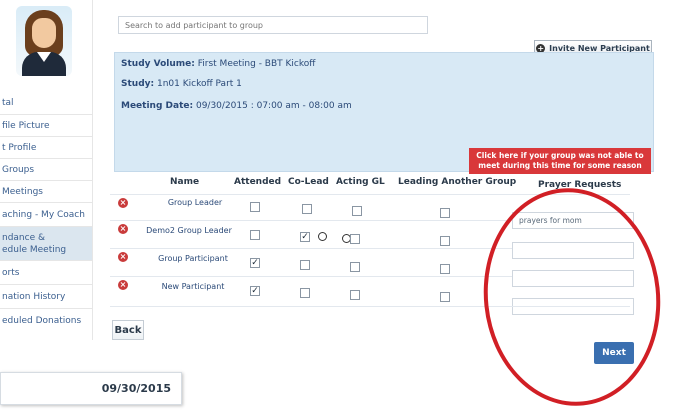 This screenshot has width=687, height=415. I want to click on date-popup: 09/30/2015, so click(91, 388).